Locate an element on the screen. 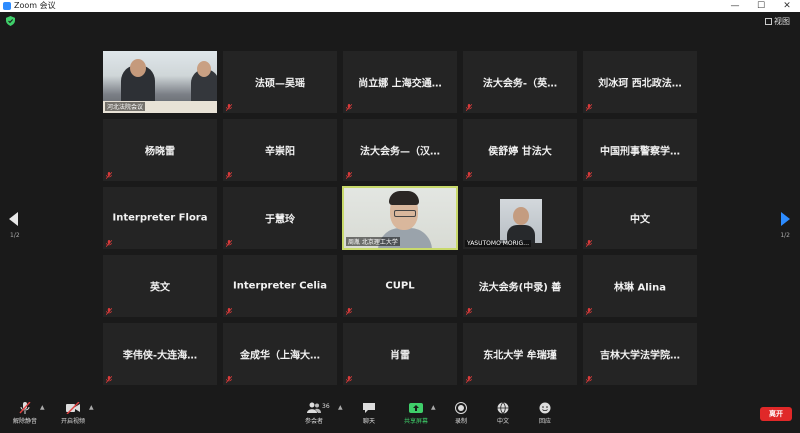 The width and height of the screenshot is (800, 433). participant-name: 侯舒婷 甘法大 is located at coordinates (520, 152).